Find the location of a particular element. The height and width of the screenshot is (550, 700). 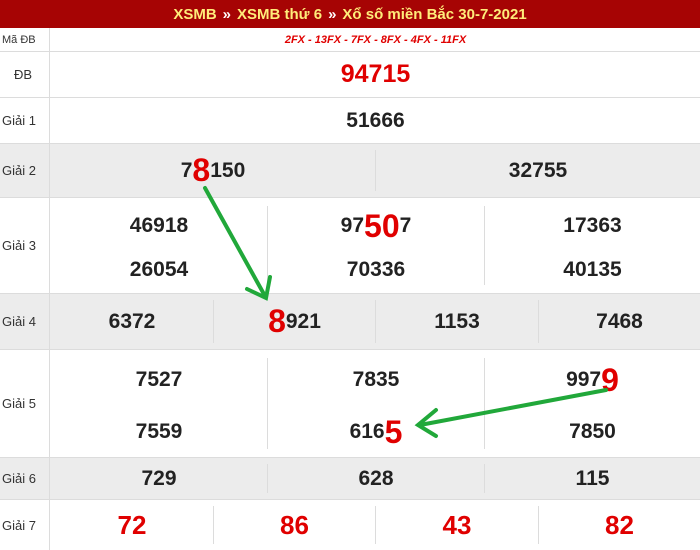

row-g2: Giải 2 7 8 150 32755 is located at coordinates (350, 171).